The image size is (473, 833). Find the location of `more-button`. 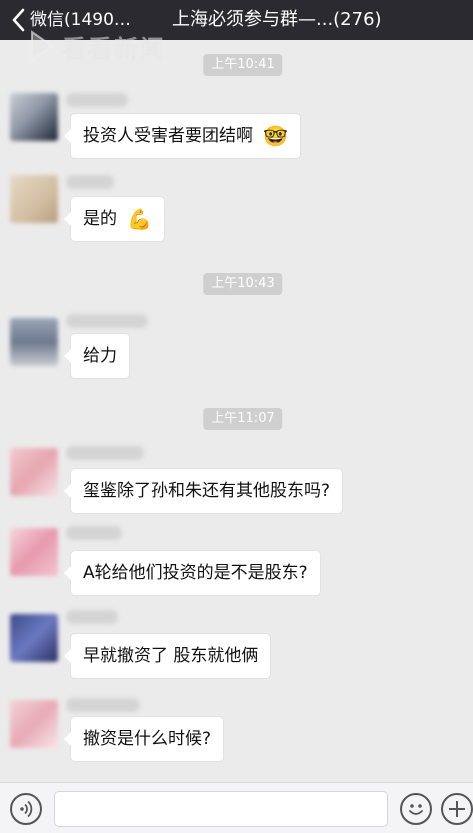

more-button is located at coordinates (457, 809).